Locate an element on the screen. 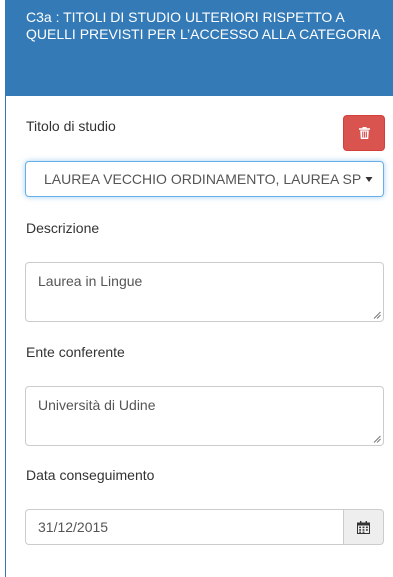 This screenshot has height=577, width=393. data-conseguimento-group: 31/12/2015 is located at coordinates (204, 527).